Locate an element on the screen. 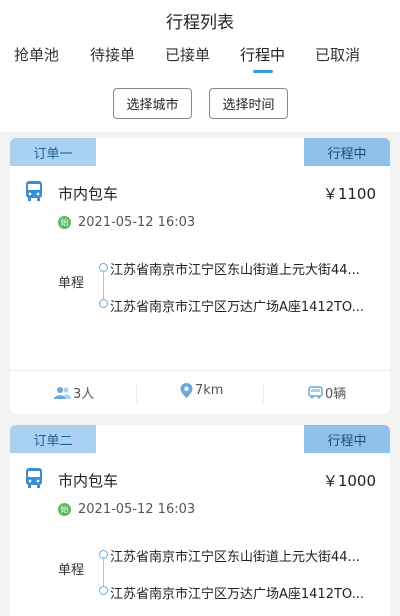  vehicle-count: 0辆 is located at coordinates (327, 392).